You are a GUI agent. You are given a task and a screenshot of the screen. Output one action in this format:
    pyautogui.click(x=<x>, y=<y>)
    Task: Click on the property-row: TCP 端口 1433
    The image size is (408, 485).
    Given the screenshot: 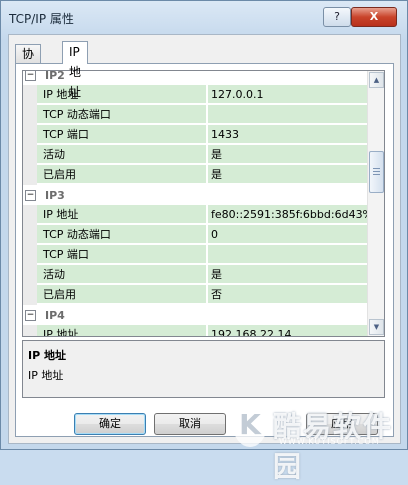 What is the action you would take?
    pyautogui.click(x=195, y=135)
    